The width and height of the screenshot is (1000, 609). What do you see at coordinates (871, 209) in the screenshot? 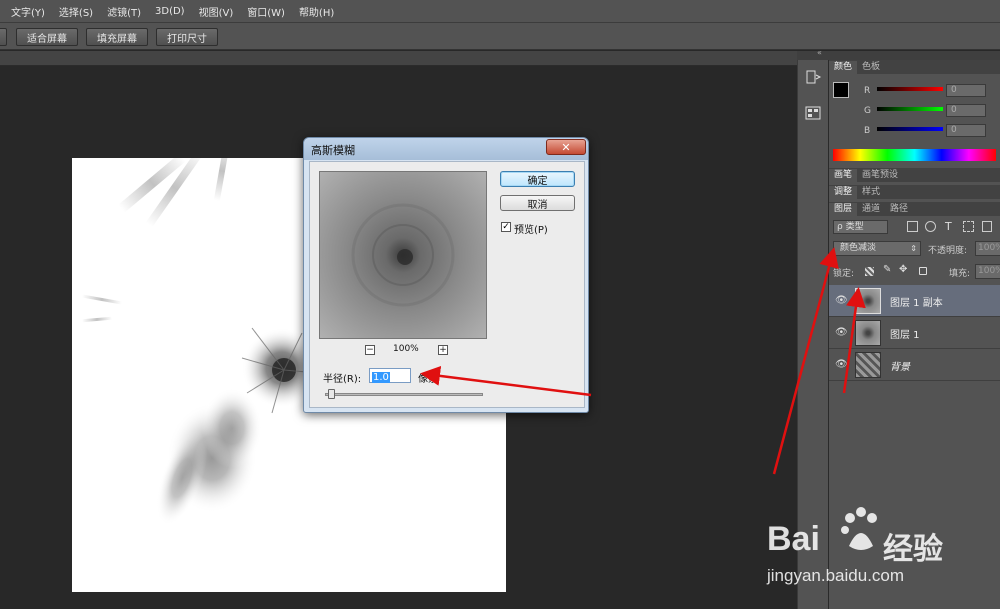
I see `tab-channels: 通道` at bounding box center [871, 209].